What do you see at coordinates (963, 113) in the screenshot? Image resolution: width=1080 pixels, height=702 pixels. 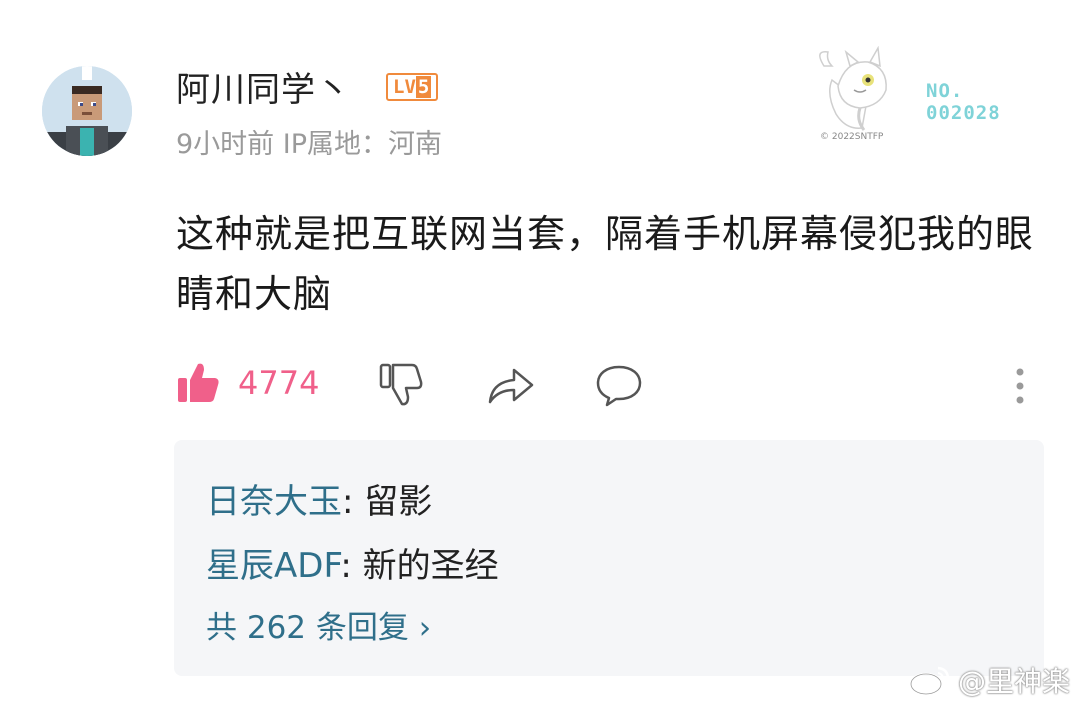 I see `decoration-number-value: 002028` at bounding box center [963, 113].